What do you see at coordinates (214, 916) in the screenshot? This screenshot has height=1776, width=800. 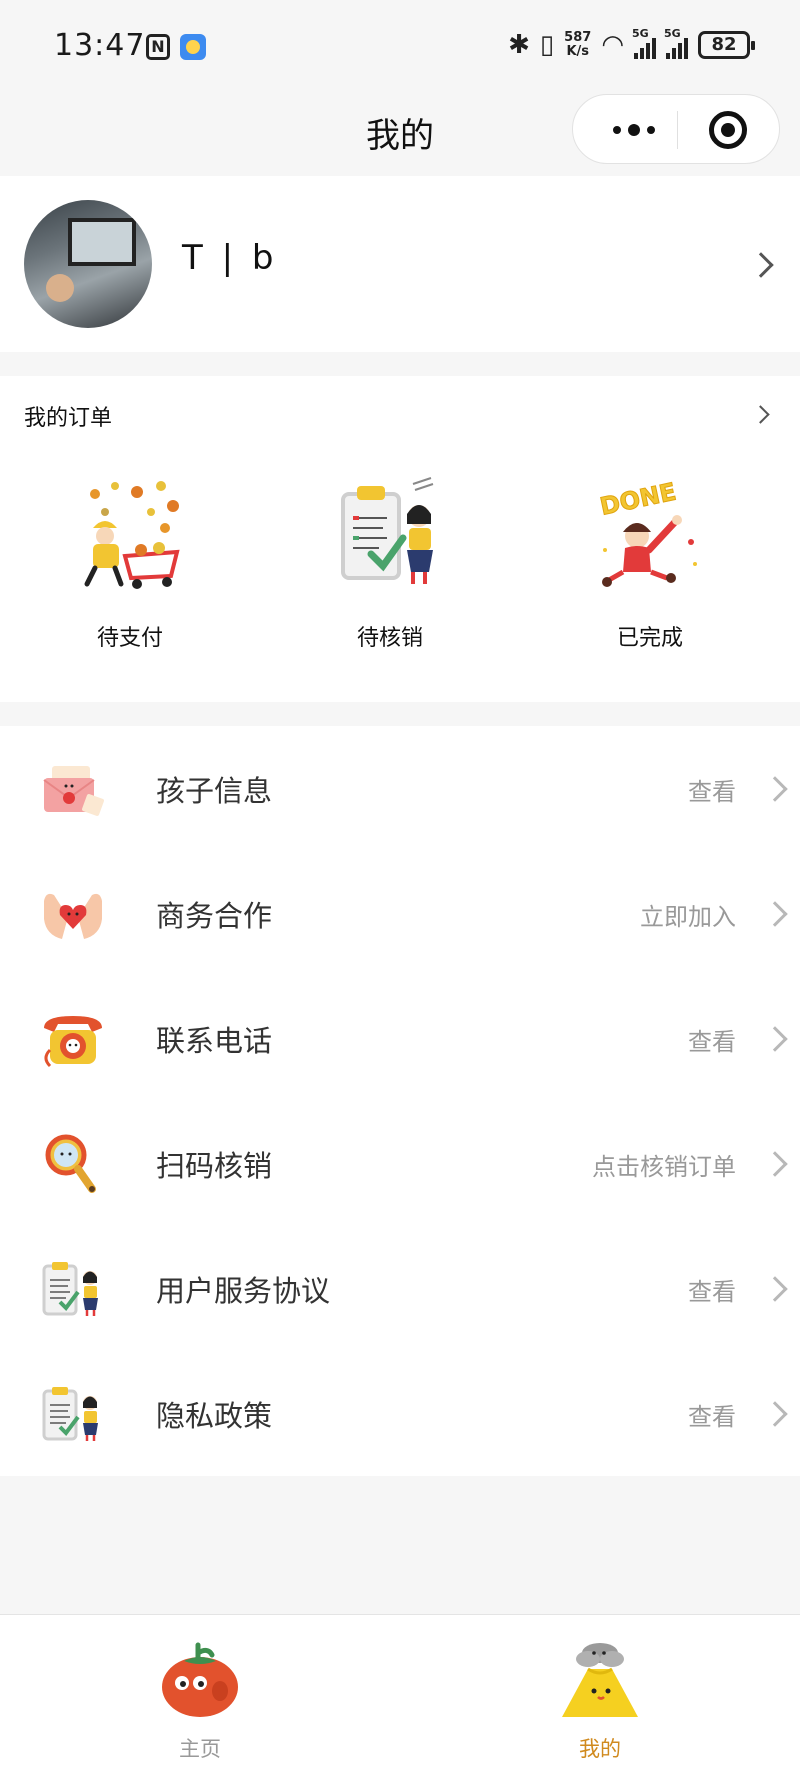 I see `menu-label: 商务合作` at bounding box center [214, 916].